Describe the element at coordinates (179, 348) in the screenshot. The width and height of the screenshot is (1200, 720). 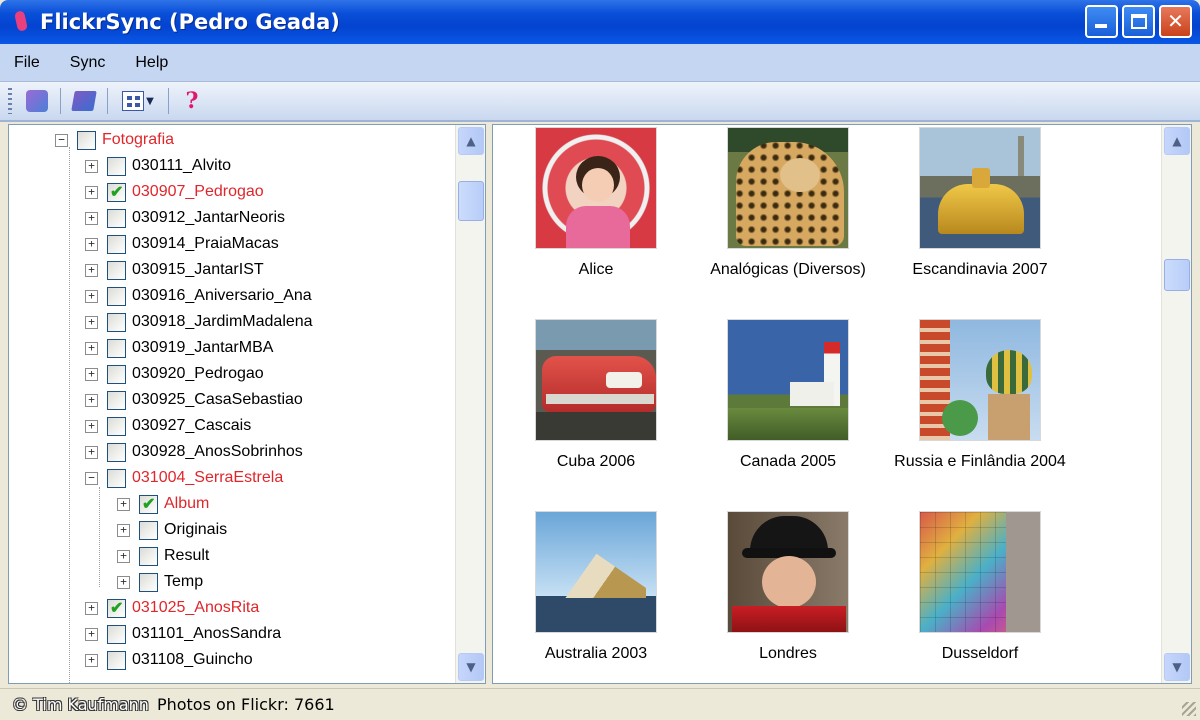
I see `tree-node: +030919_JantarMBA` at that location.